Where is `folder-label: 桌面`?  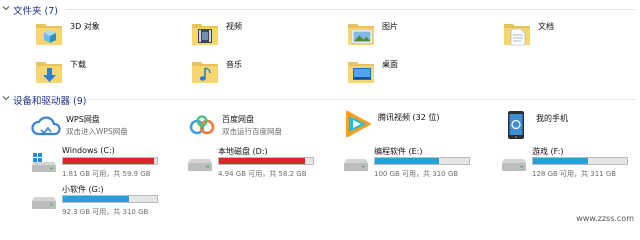 folder-label: 桌面 is located at coordinates (390, 64).